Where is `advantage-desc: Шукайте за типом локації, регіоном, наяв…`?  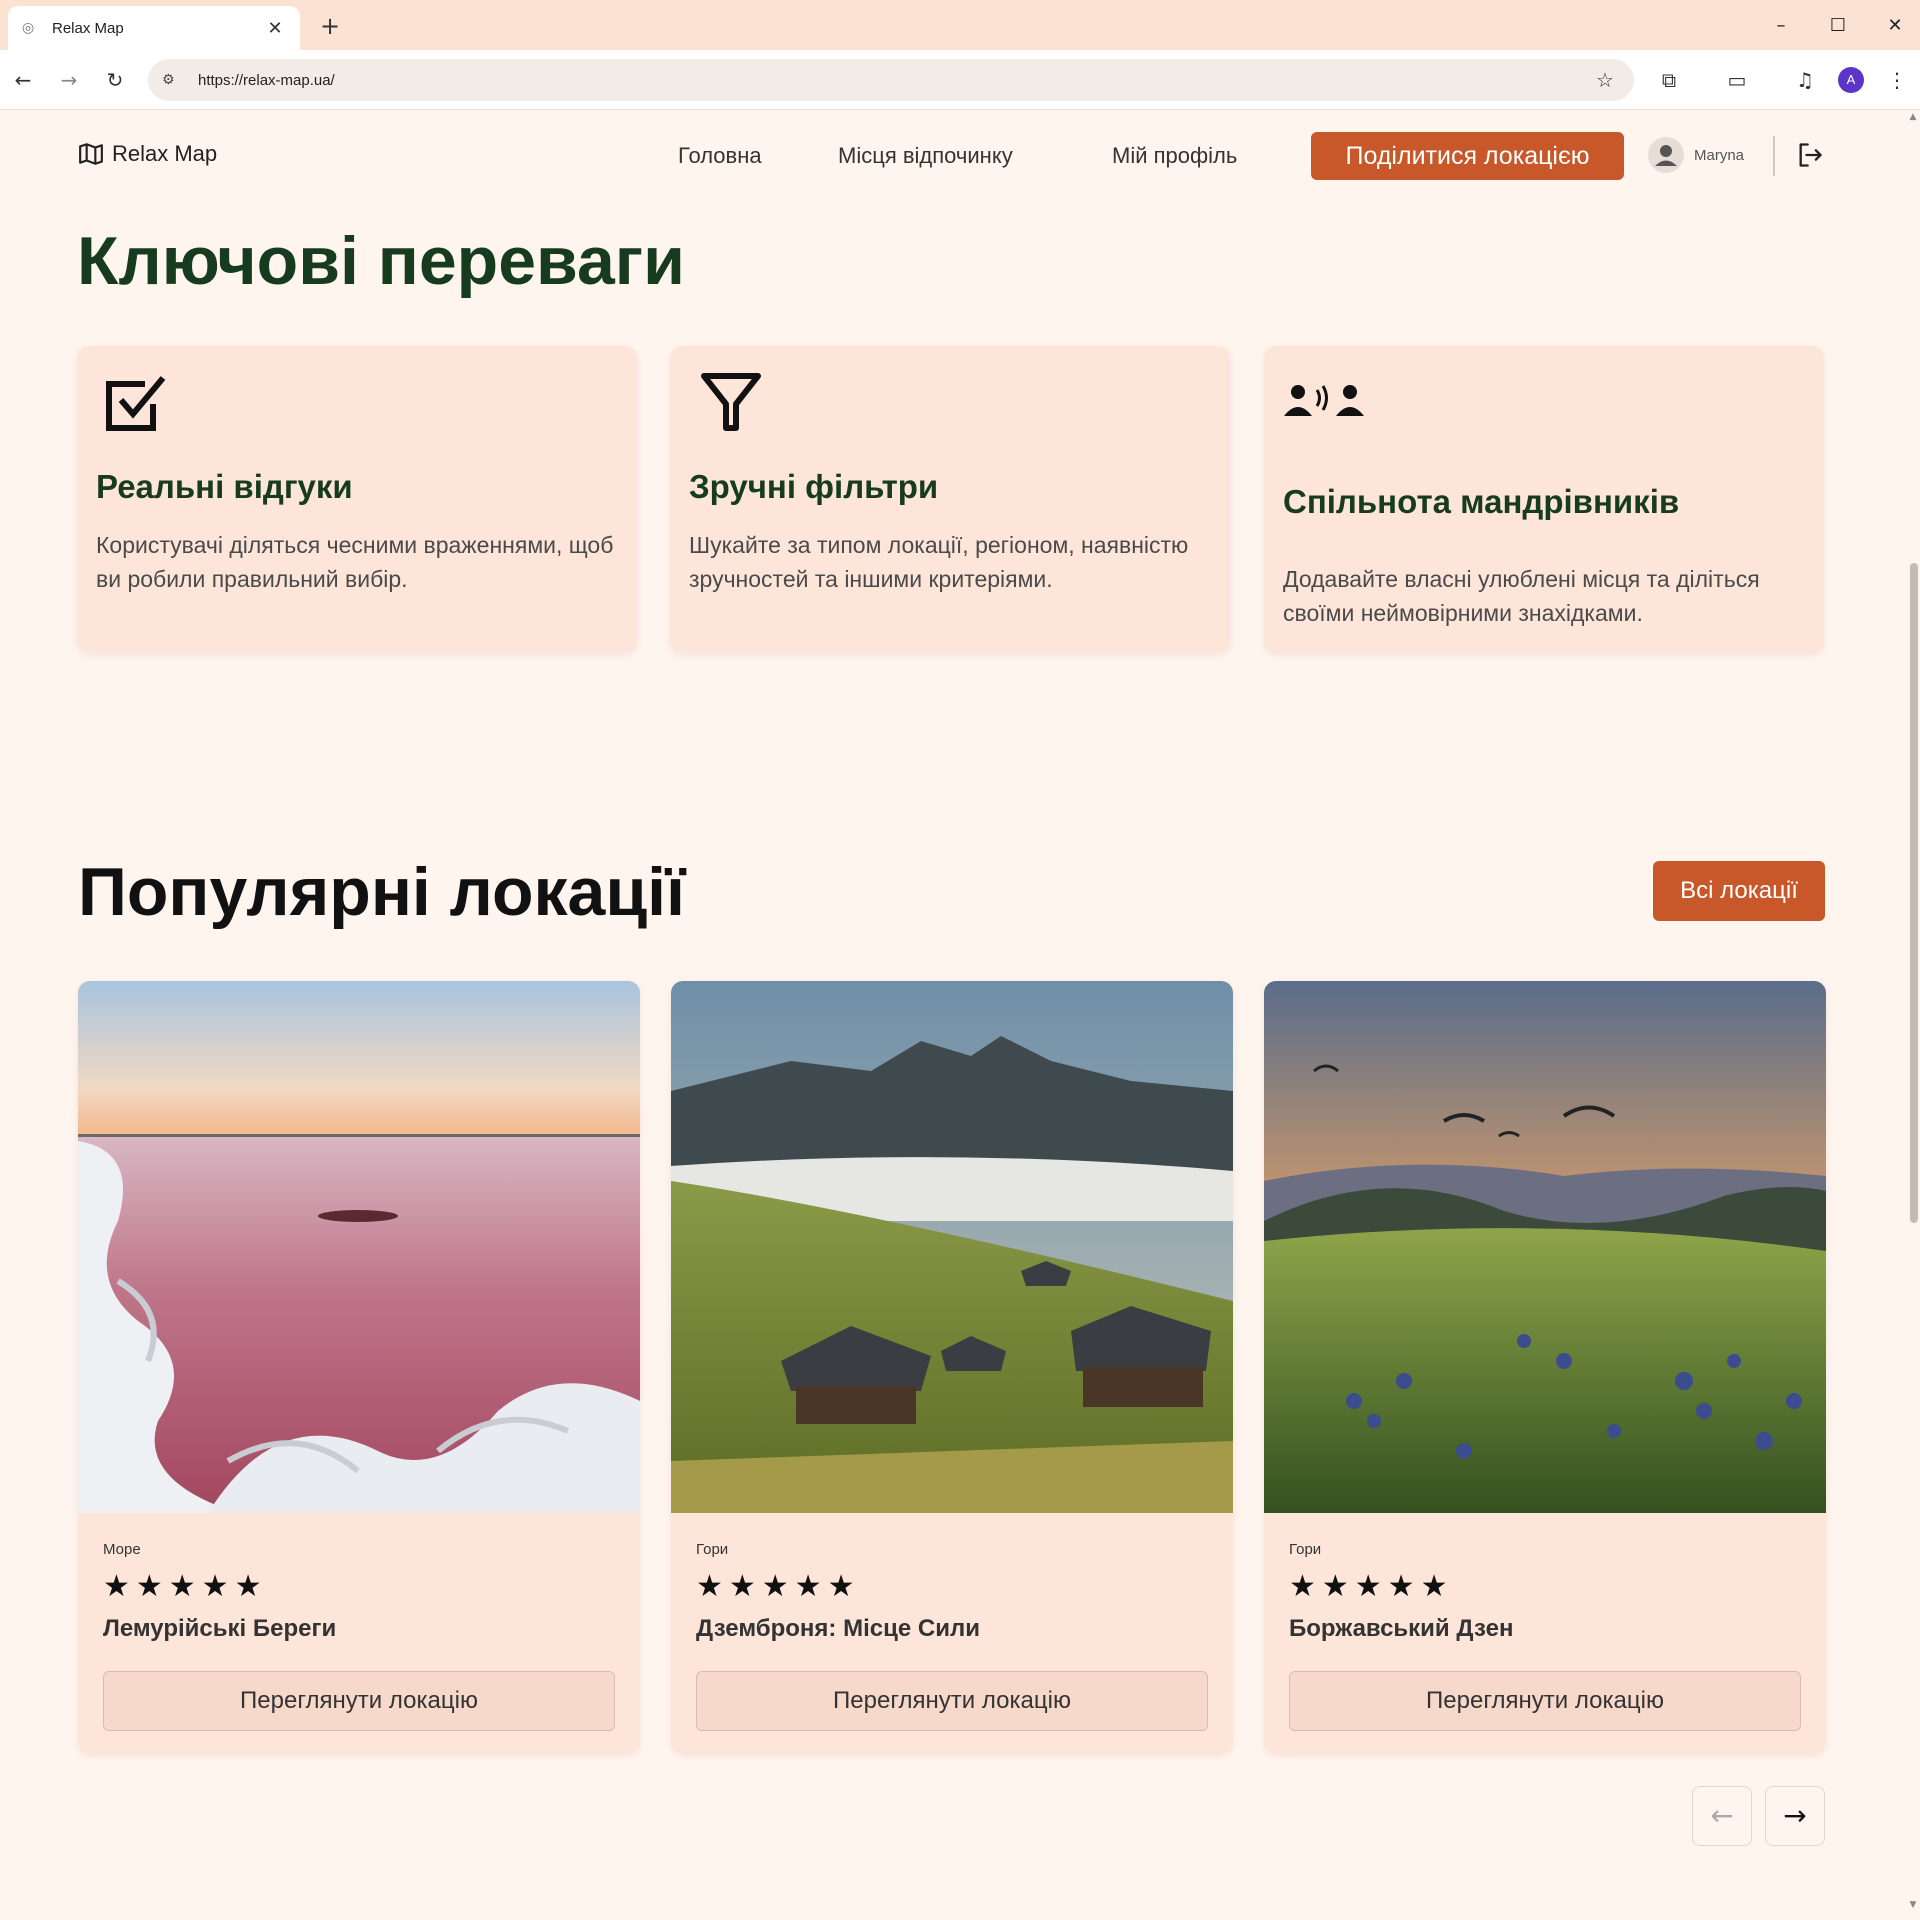 advantage-desc: Шукайте за типом локації, регіоном, наяв… is located at coordinates (939, 562).